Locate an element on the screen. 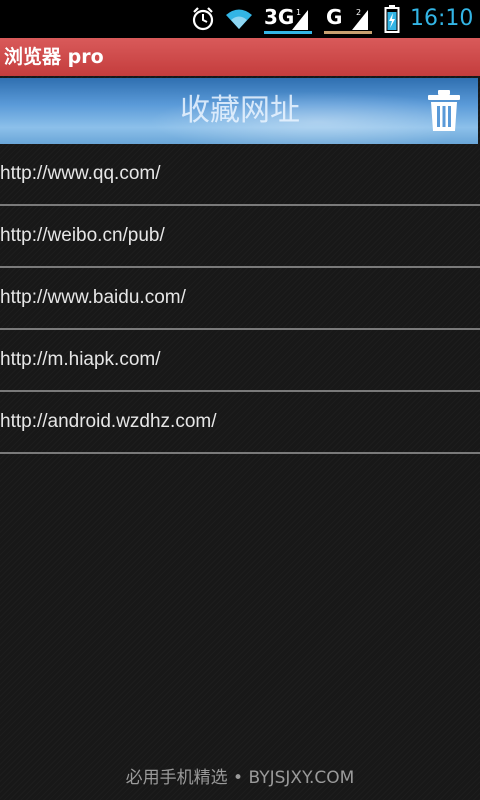 Image resolution: width=480 pixels, height=800 pixels. svg-text: 1 is located at coordinates (298, 12).